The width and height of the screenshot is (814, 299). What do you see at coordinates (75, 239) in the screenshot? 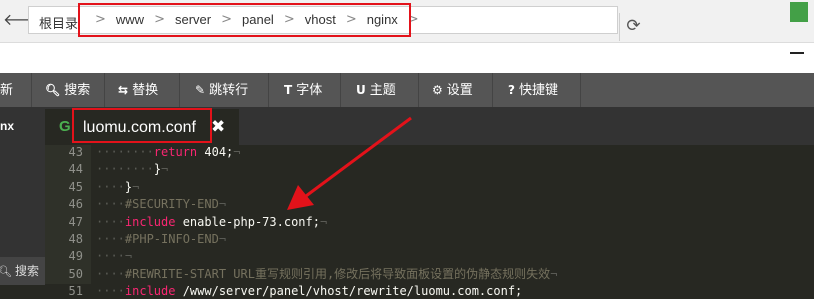
I see `line-number: 48` at bounding box center [75, 239].